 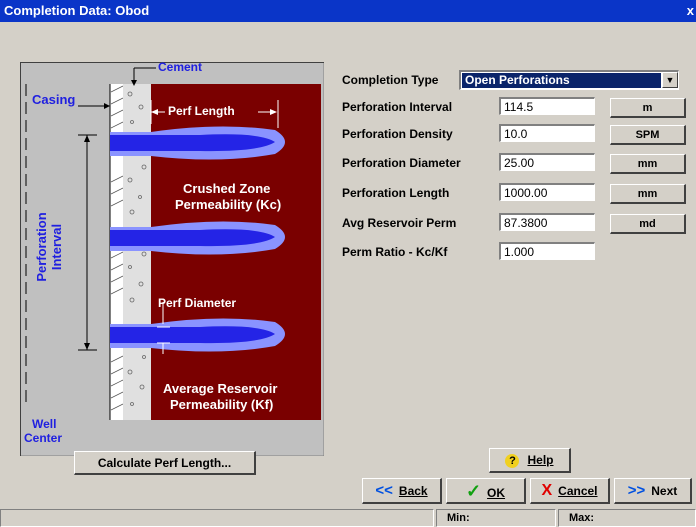 What do you see at coordinates (197, 303) in the screenshot?
I see `perf-diameter-label: Perf Diameter` at bounding box center [197, 303].